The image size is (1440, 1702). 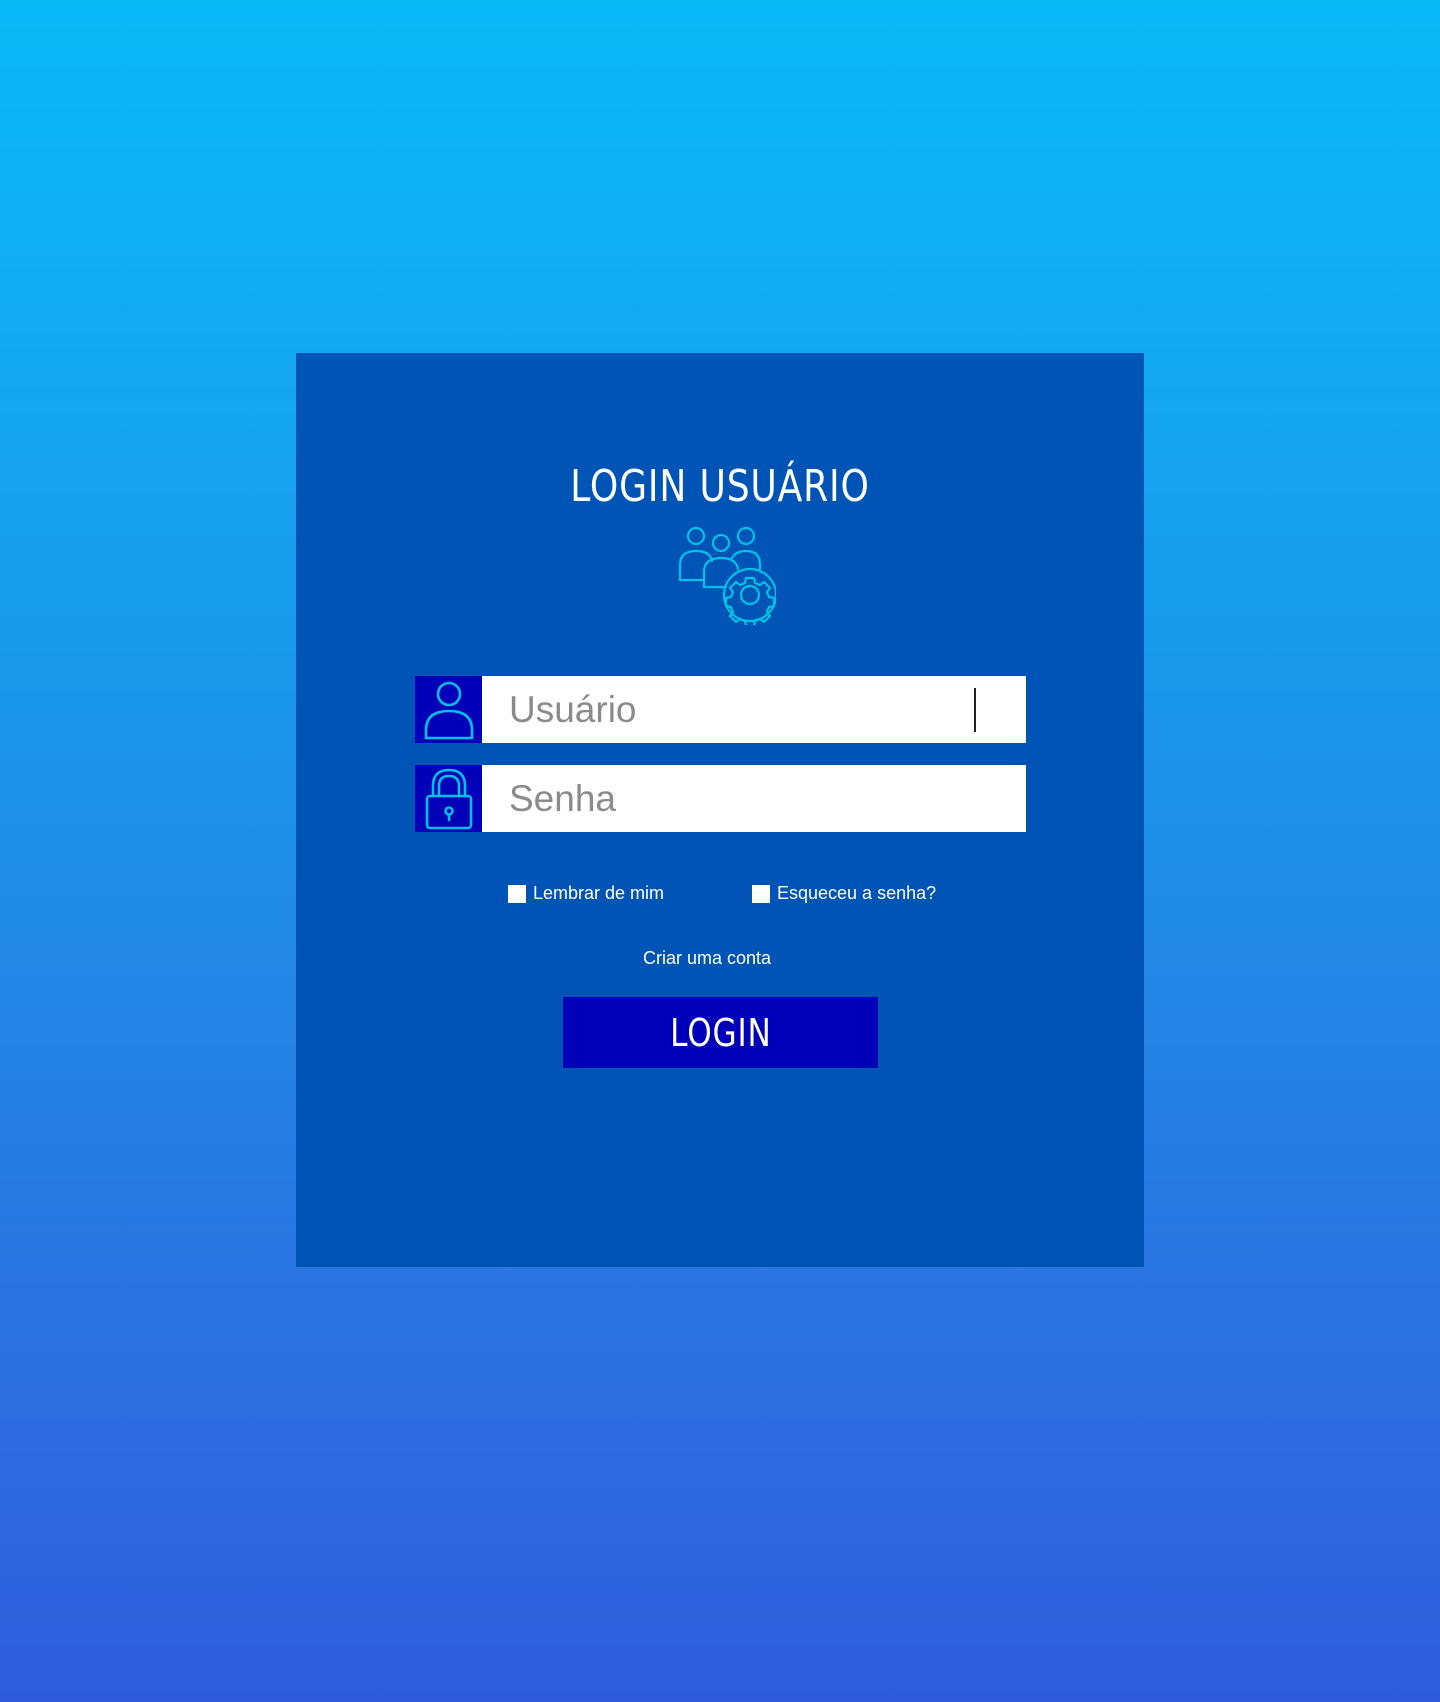 I want to click on remember-me-label: Lembrar de mim, so click(x=599, y=893).